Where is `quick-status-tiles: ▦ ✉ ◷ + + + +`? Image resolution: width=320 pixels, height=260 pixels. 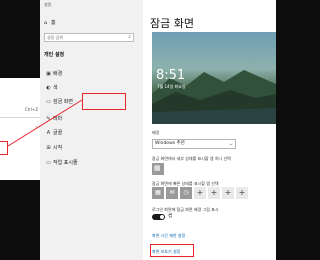 quick-status-tiles: ▦ ✉ ◷ + + + + is located at coordinates (214, 193).